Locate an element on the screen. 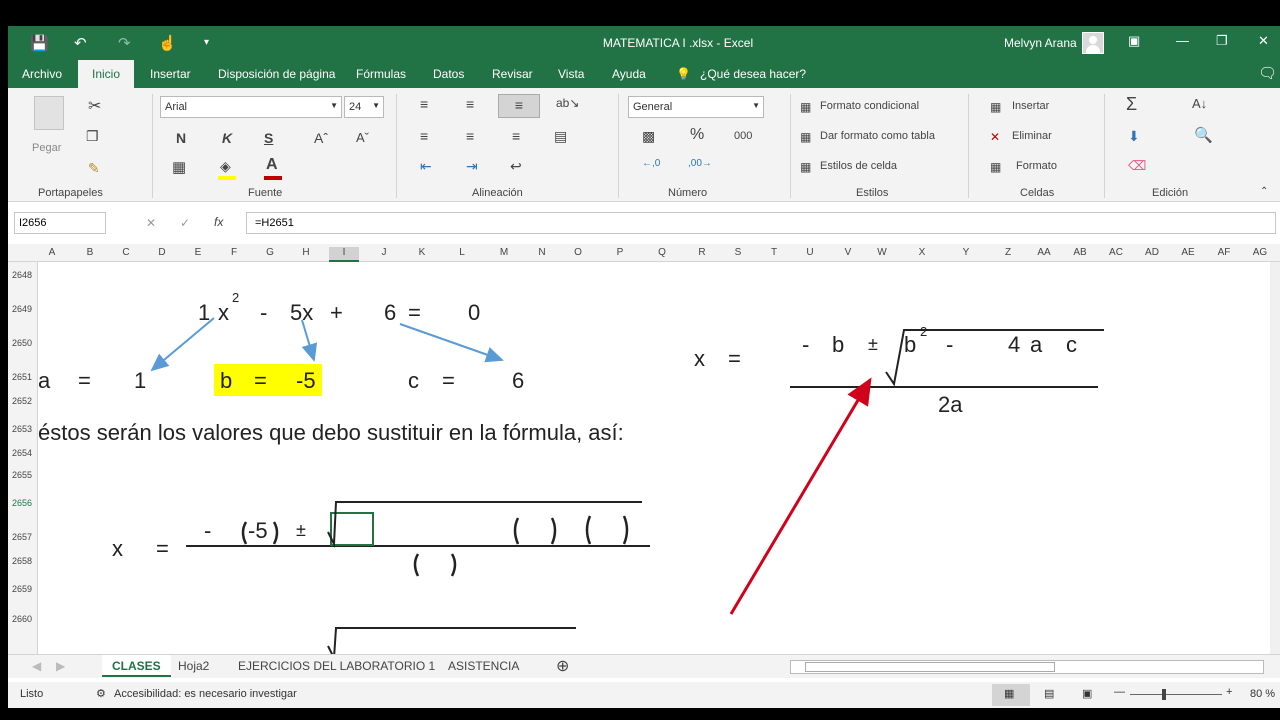 This screenshot has width=1280, height=720. vertical-scrollbar is located at coordinates (1275, 458).